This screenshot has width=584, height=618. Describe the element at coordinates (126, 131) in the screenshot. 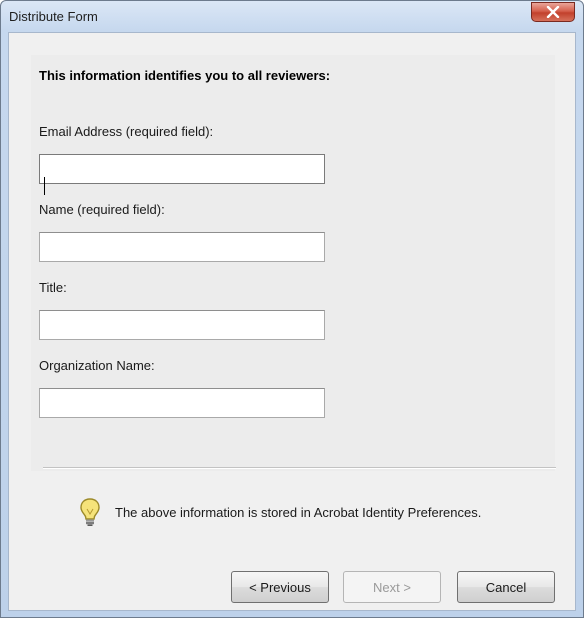

I see `email-label: Email Address (required field):` at that location.